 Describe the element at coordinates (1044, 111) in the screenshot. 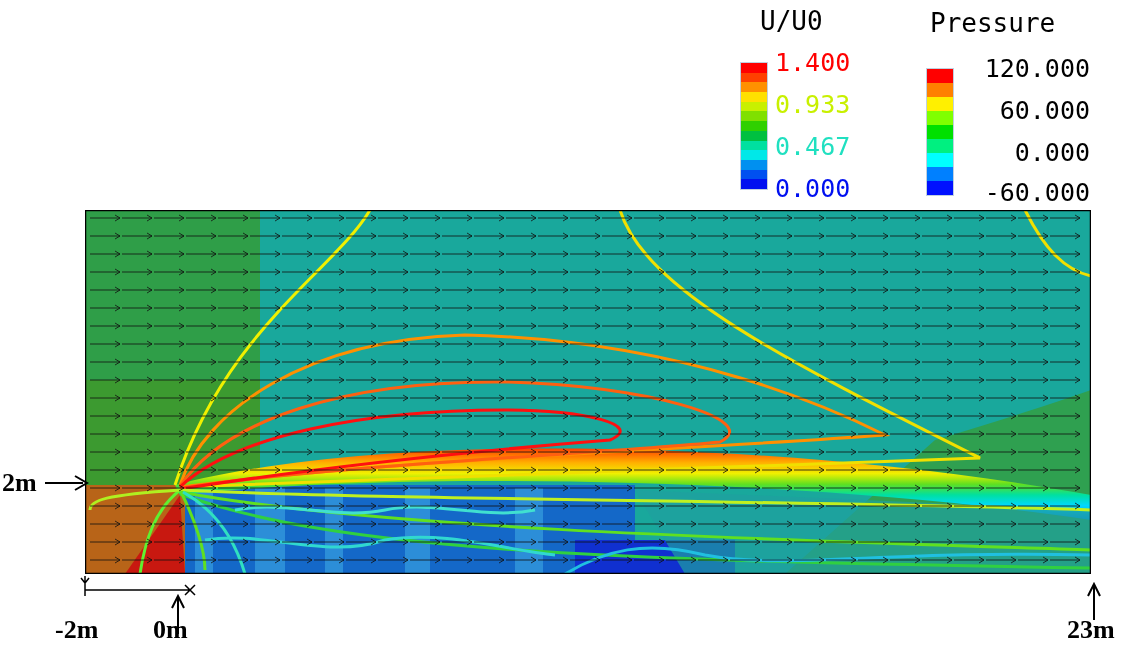

I see `scale-value: 60.000` at that location.